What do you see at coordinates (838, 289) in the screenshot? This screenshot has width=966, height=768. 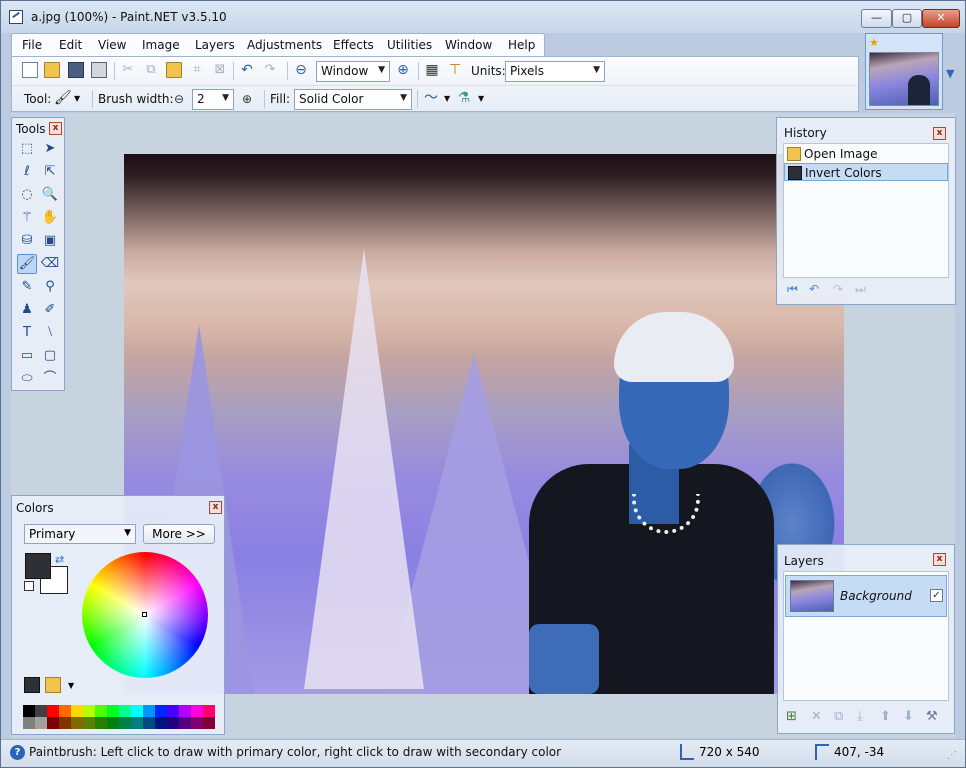 I see `history-redo-icon: ↷` at bounding box center [838, 289].